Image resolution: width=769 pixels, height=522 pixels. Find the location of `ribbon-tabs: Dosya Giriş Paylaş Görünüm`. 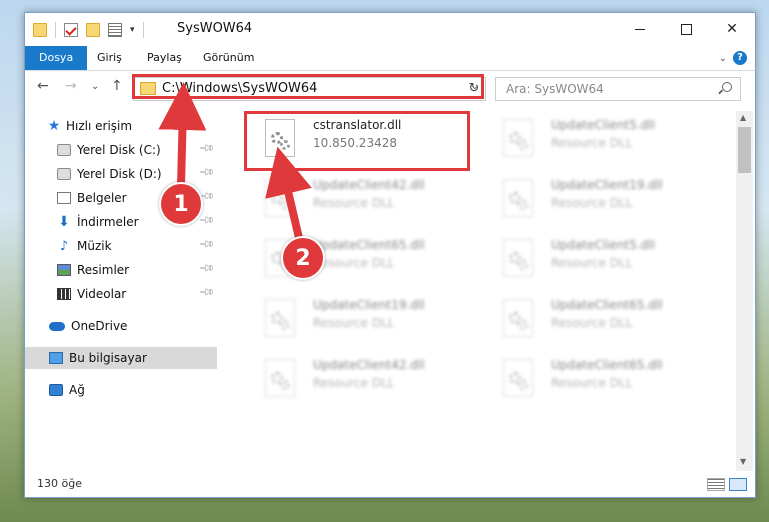

ribbon-tabs: Dosya Giriş Paylaş Görünüm is located at coordinates (390, 58).